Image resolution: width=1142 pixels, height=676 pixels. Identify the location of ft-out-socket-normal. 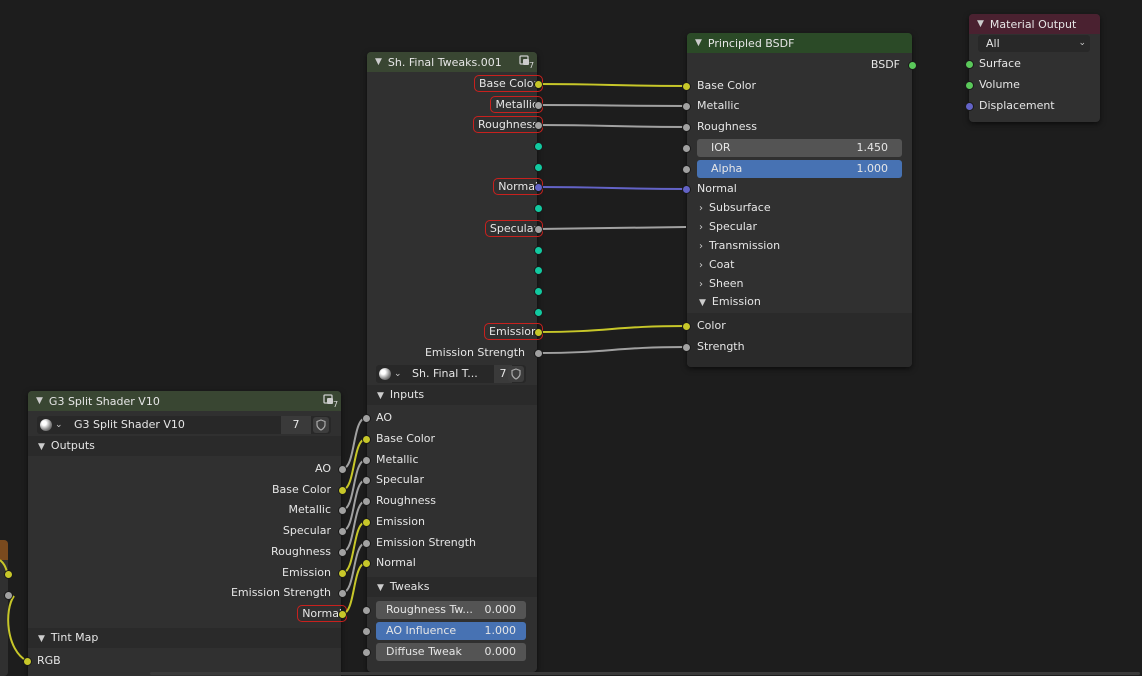
(538, 187).